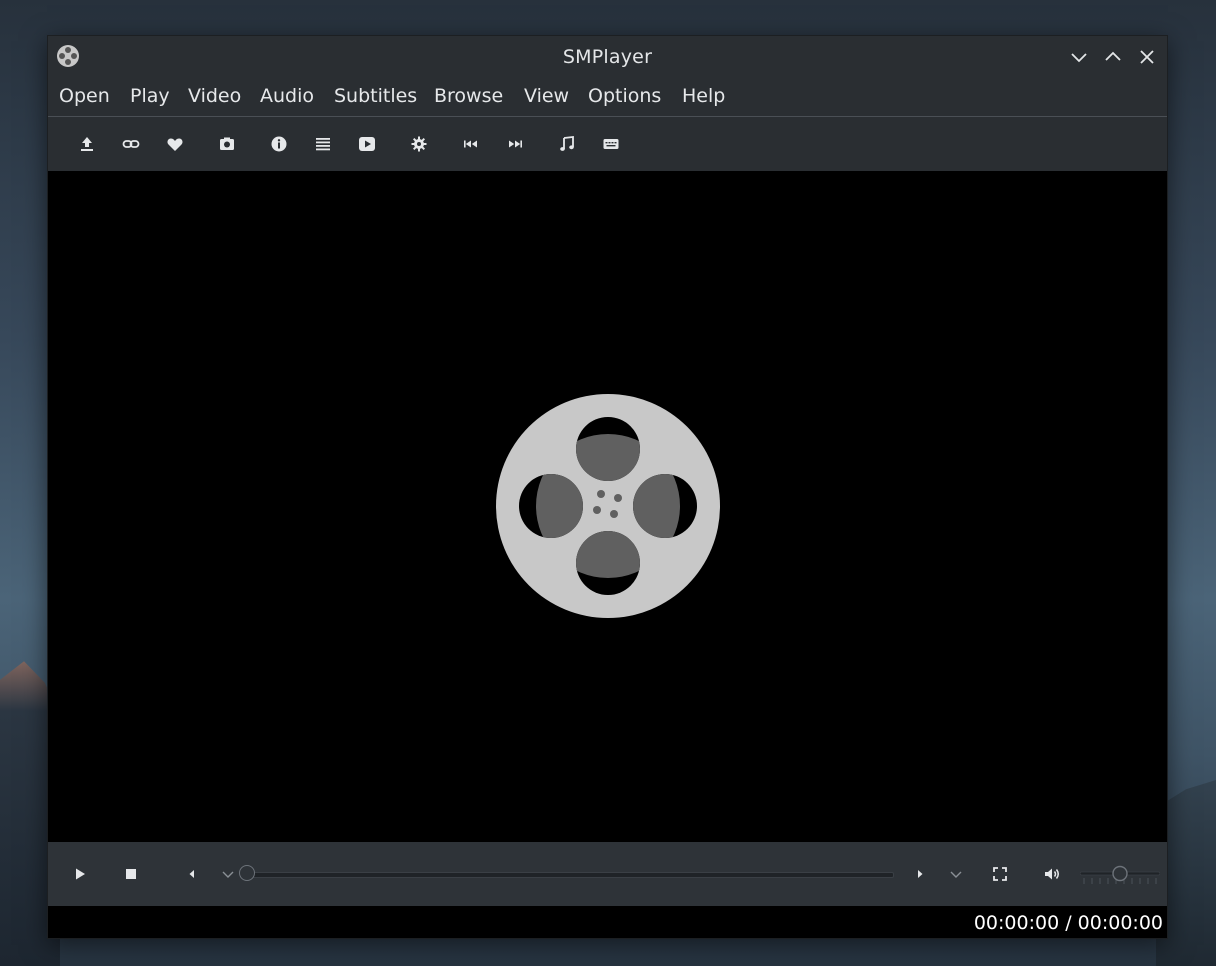  I want to click on stop-icon, so click(131, 874).